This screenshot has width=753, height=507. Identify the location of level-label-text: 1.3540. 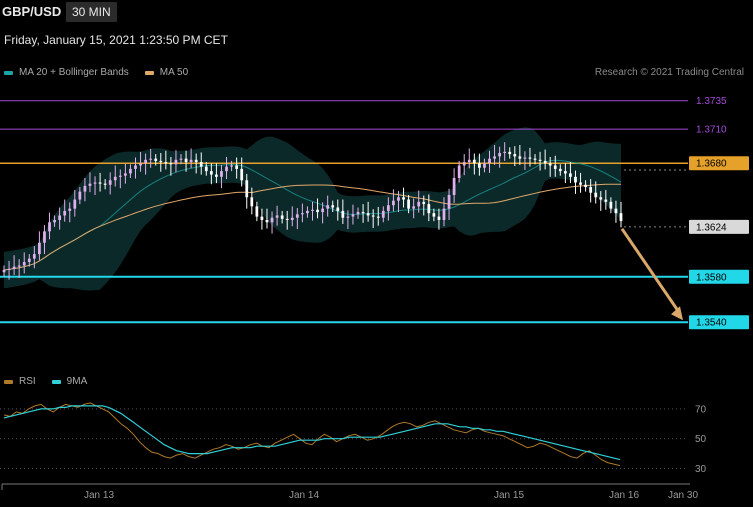
(711, 323).